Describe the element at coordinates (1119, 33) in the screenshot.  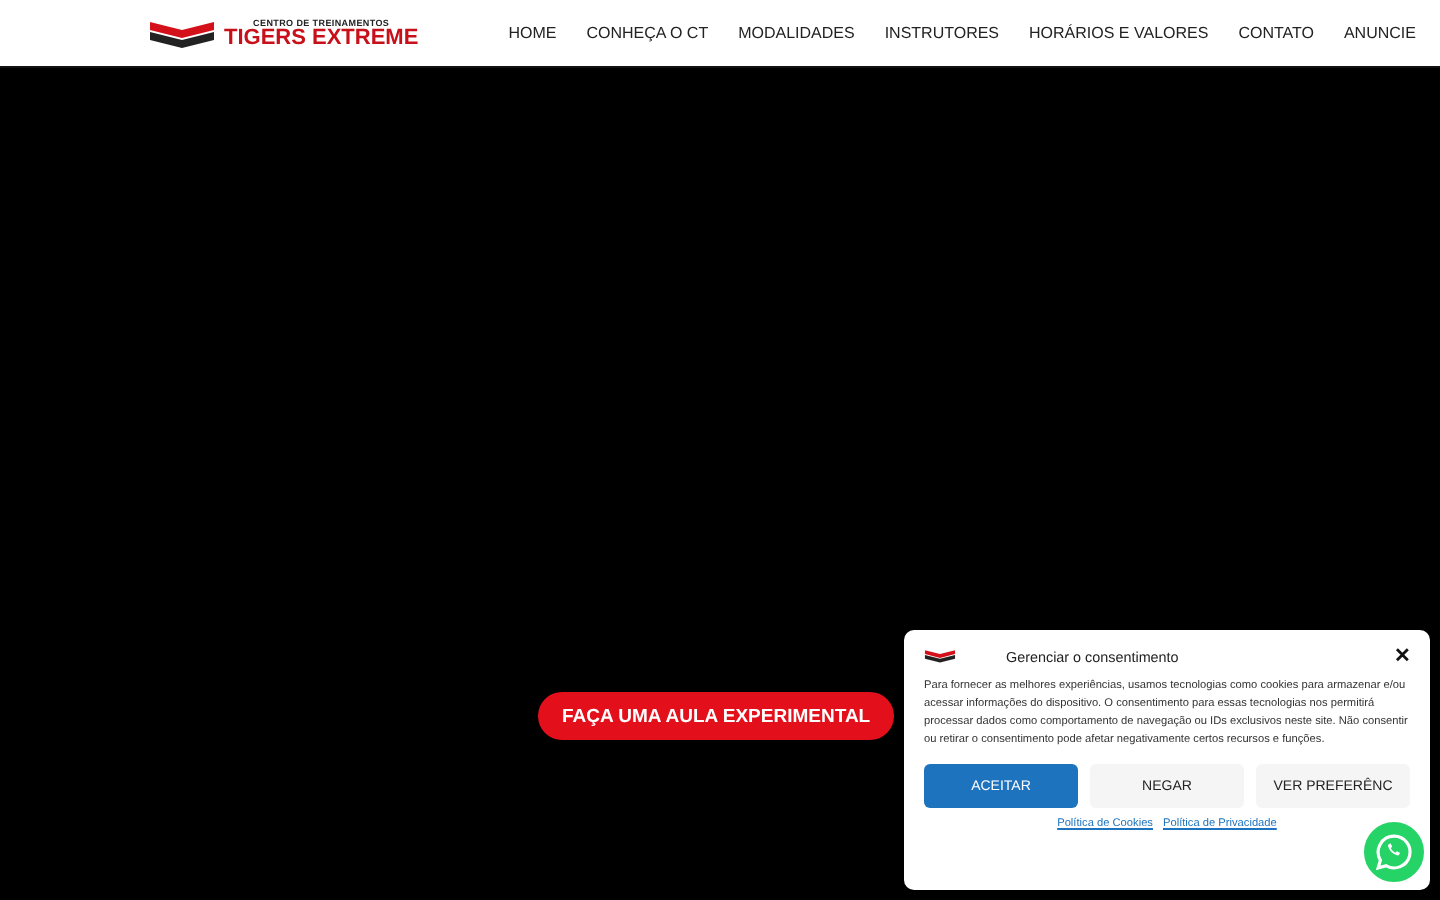
I see `nav-link: HORÁRIOS E VALORES` at that location.